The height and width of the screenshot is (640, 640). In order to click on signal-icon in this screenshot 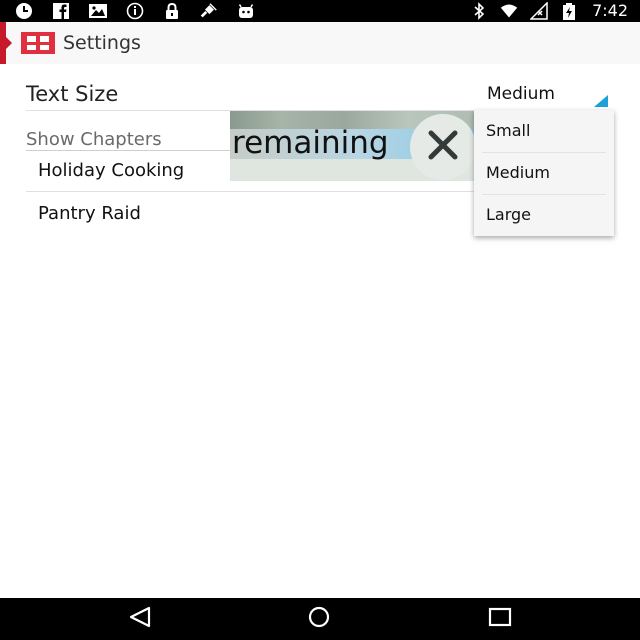, I will do `click(539, 11)`.